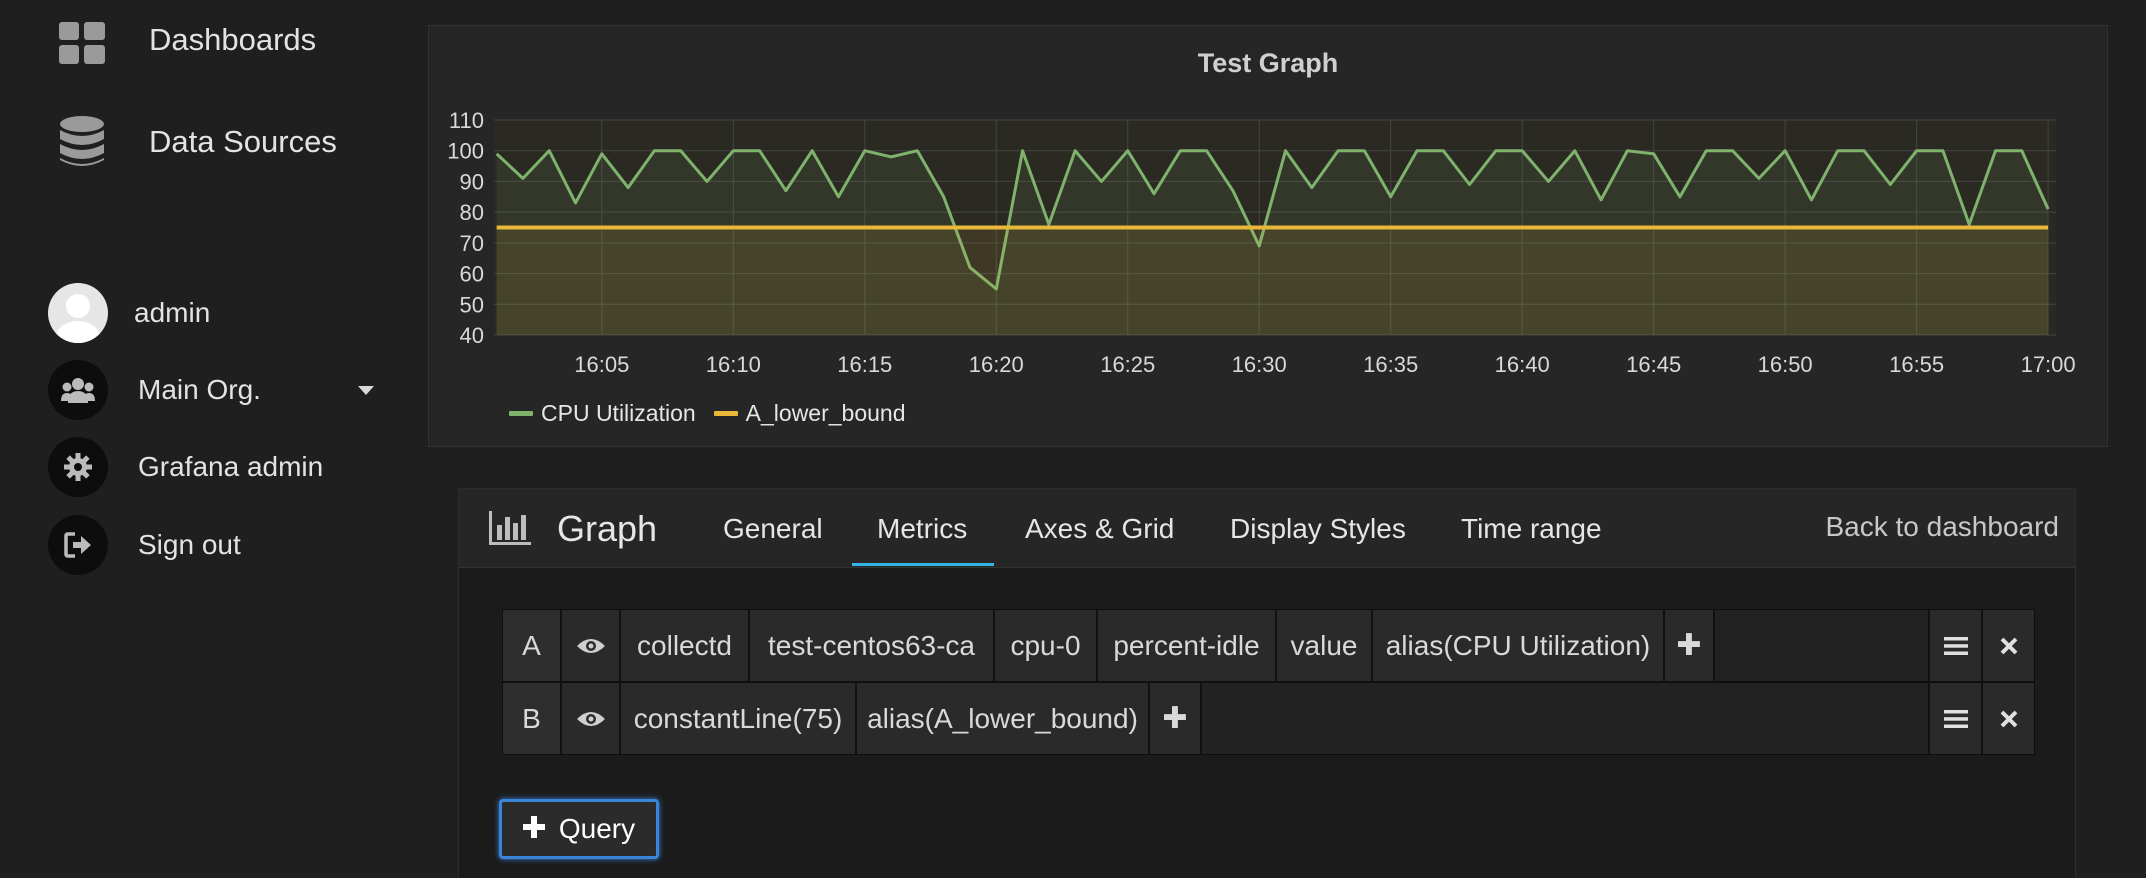  I want to click on y-tick-label: 100, so click(465, 151).